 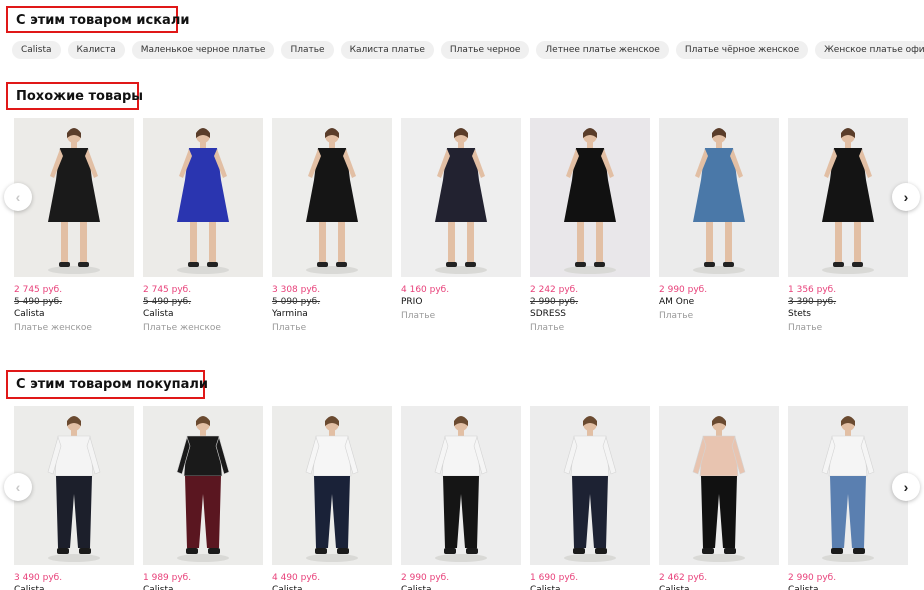 I want to click on search-tag: Маленькое черное платье, so click(x=203, y=50).